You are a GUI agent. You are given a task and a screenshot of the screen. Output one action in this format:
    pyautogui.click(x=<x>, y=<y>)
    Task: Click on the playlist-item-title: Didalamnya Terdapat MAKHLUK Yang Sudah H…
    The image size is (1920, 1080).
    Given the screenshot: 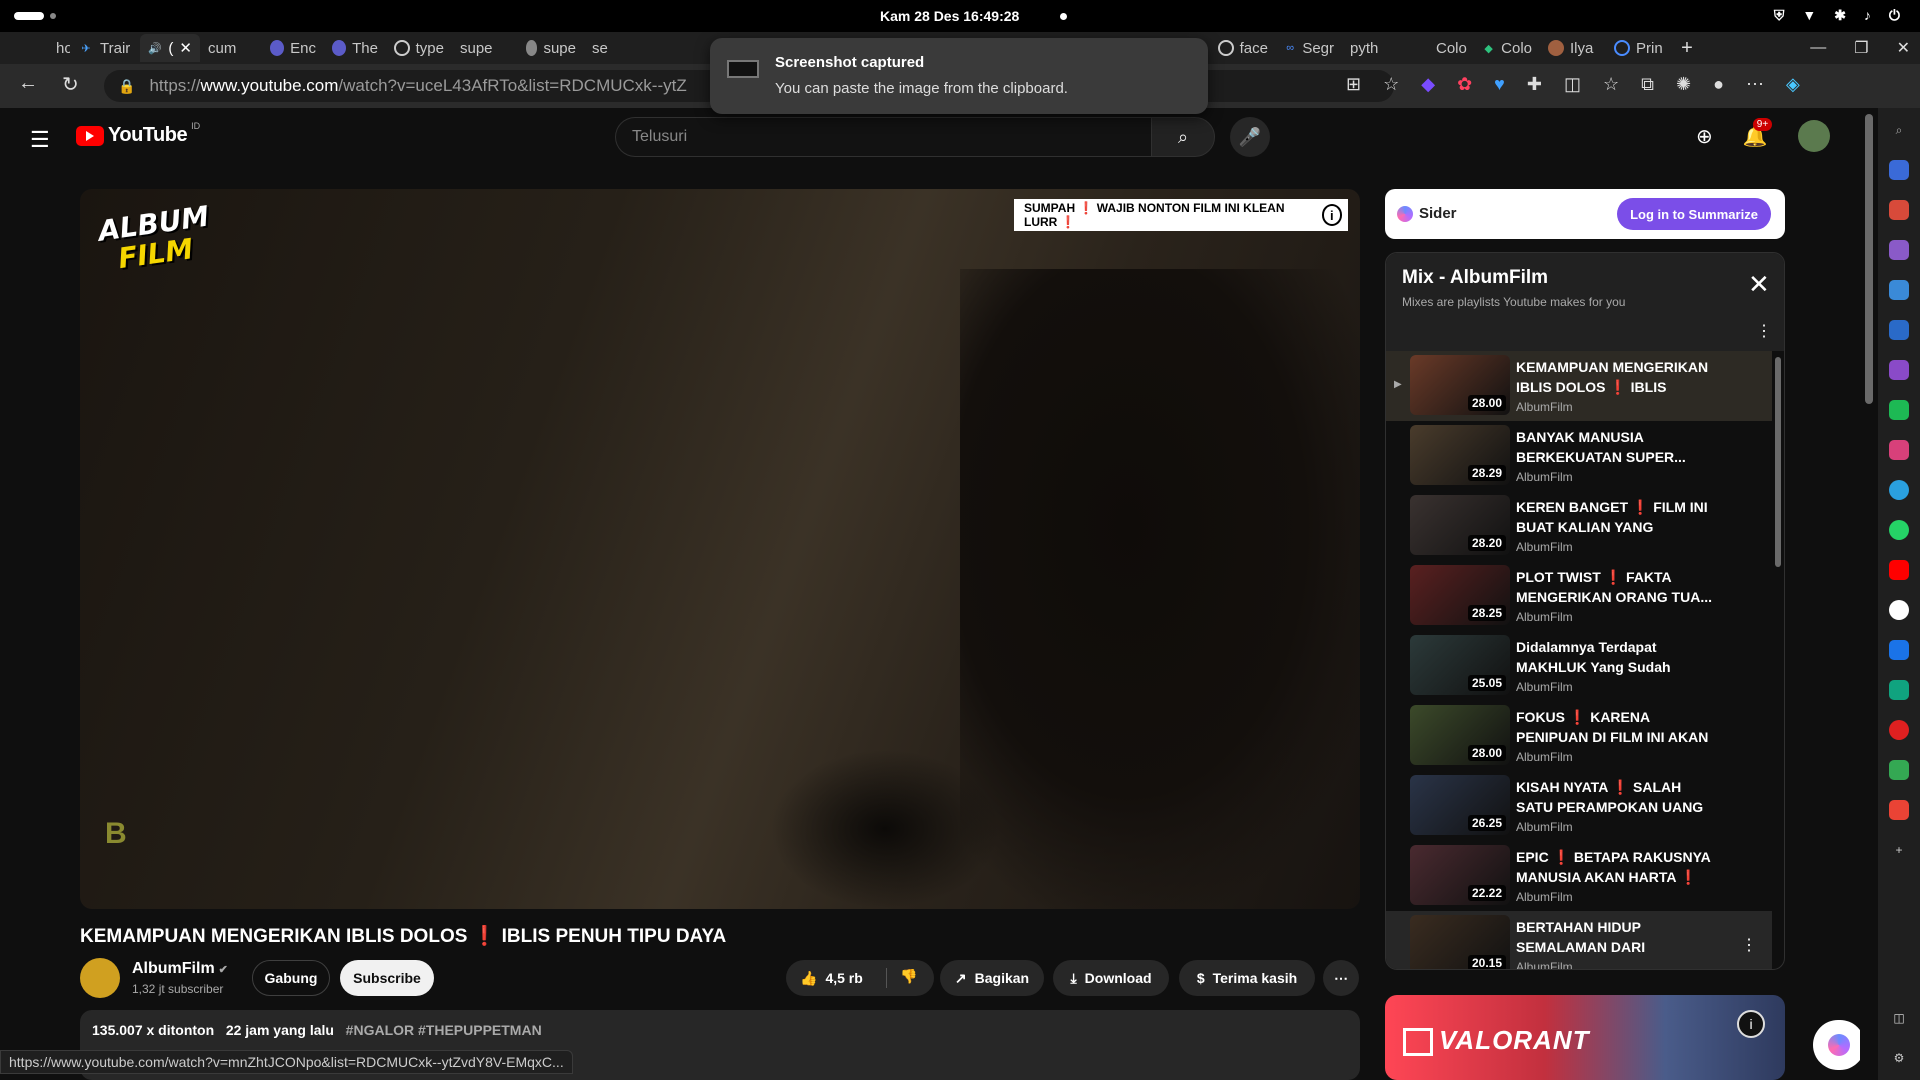 What is the action you would take?
    pyautogui.click(x=1616, y=657)
    